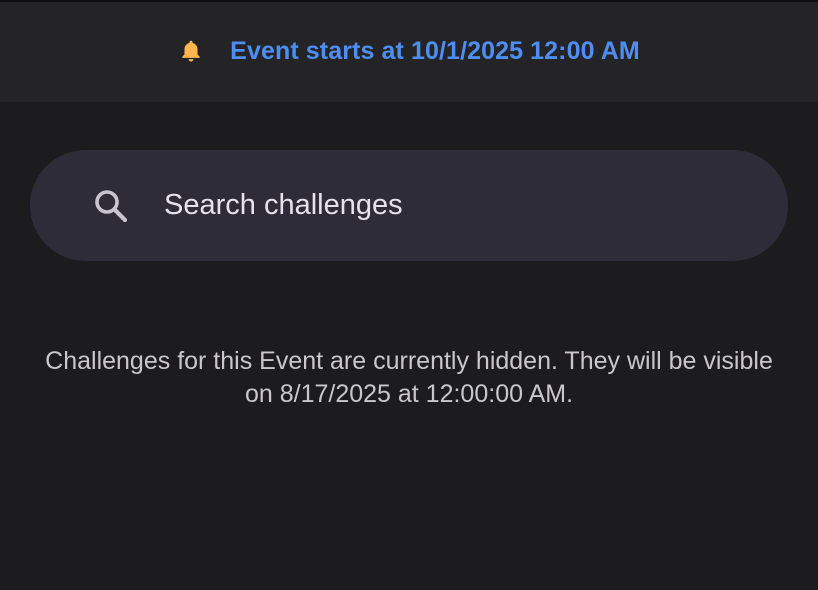  I want to click on search-icon, so click(111, 206).